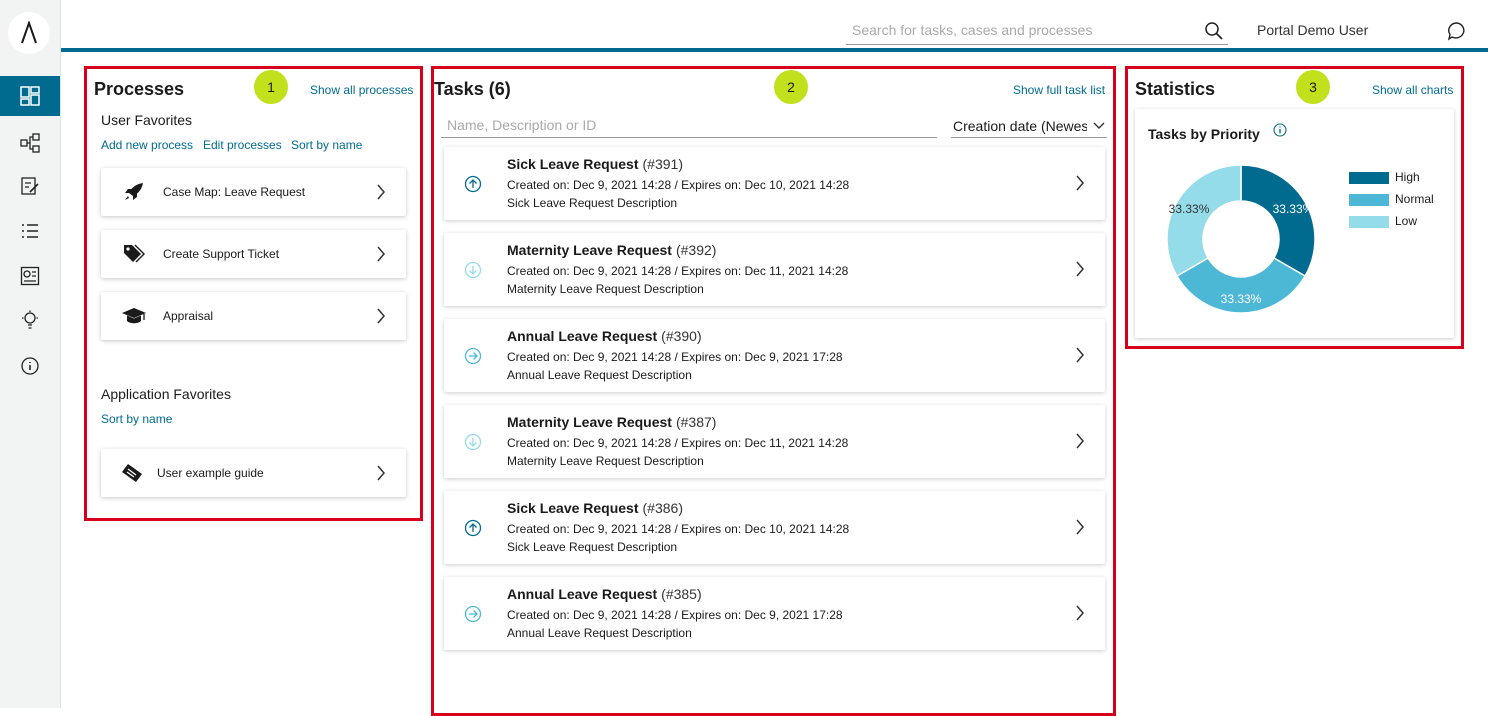 Image resolution: width=1488 pixels, height=716 pixels. Describe the element at coordinates (1313, 87) in the screenshot. I see `annotation-badge-3: 3` at that location.